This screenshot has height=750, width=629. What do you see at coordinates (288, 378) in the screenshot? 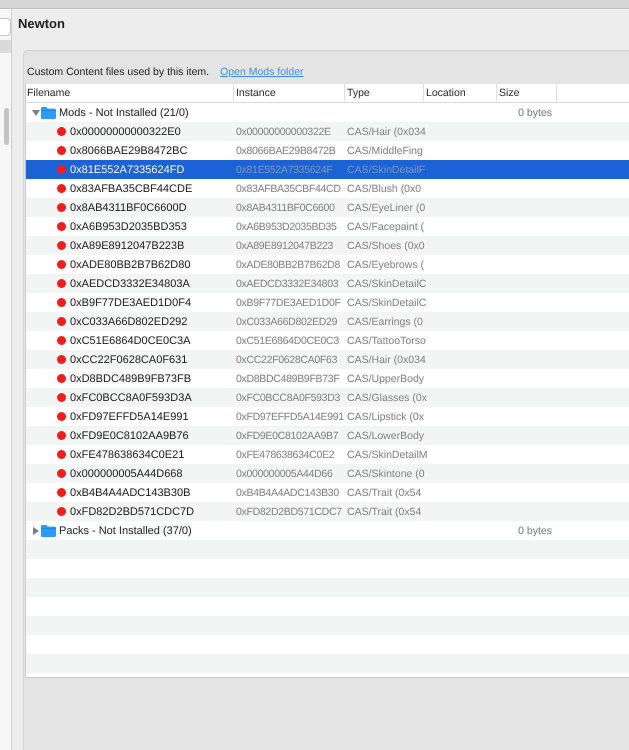
I see `instance-text: 0xD8BDC489B9FB73F` at bounding box center [288, 378].